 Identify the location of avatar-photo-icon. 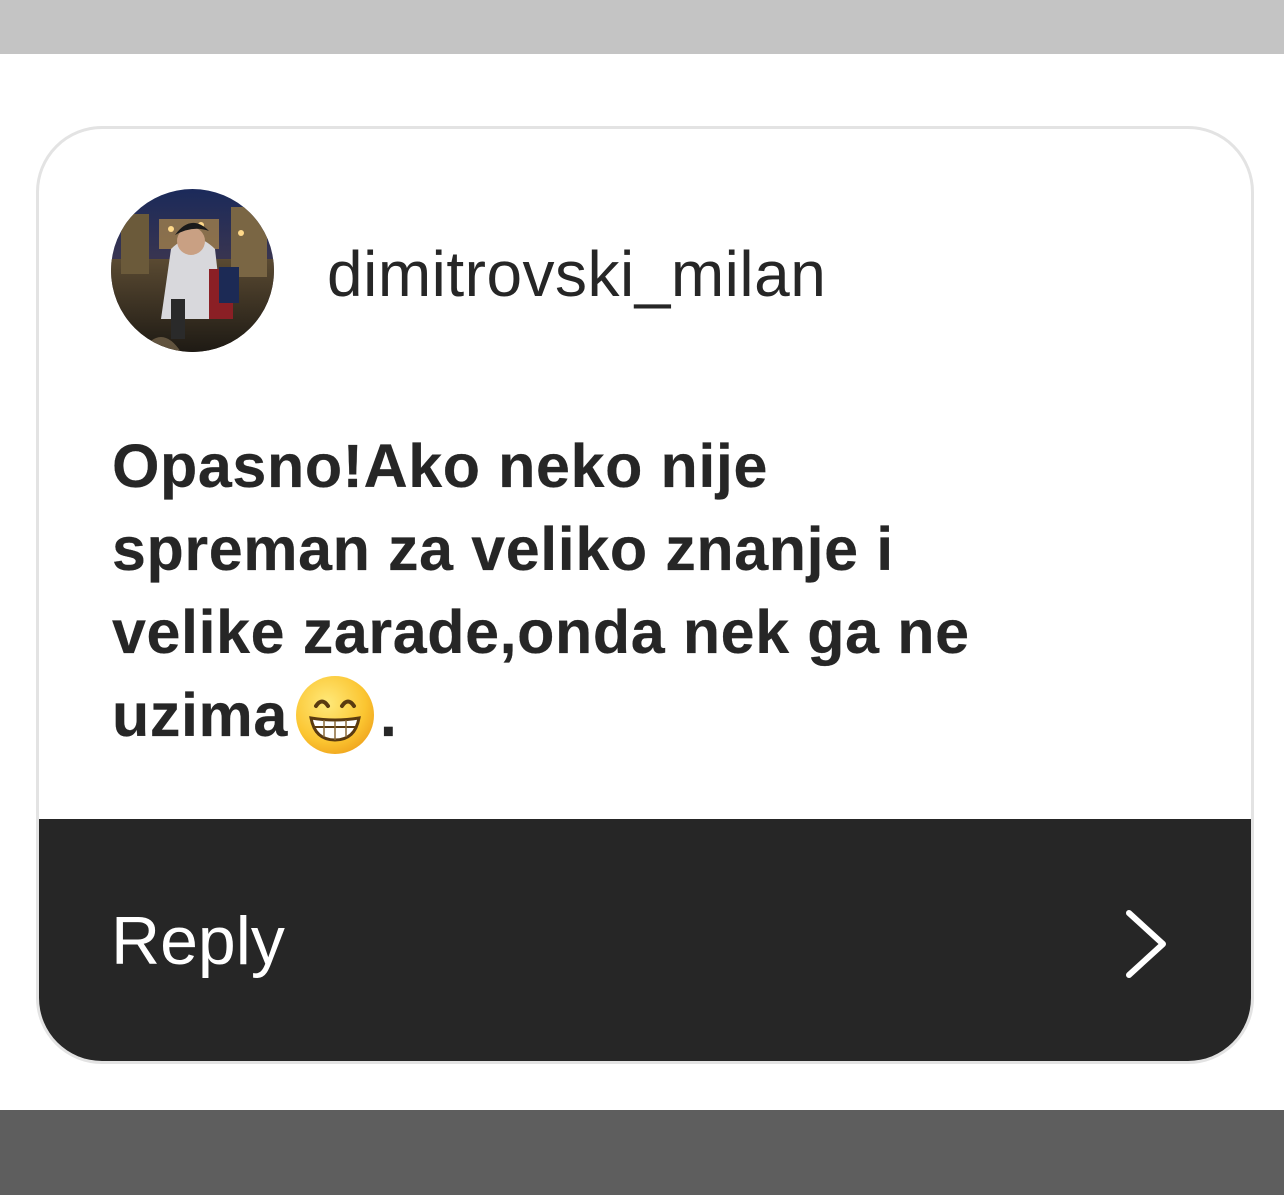
(192, 270).